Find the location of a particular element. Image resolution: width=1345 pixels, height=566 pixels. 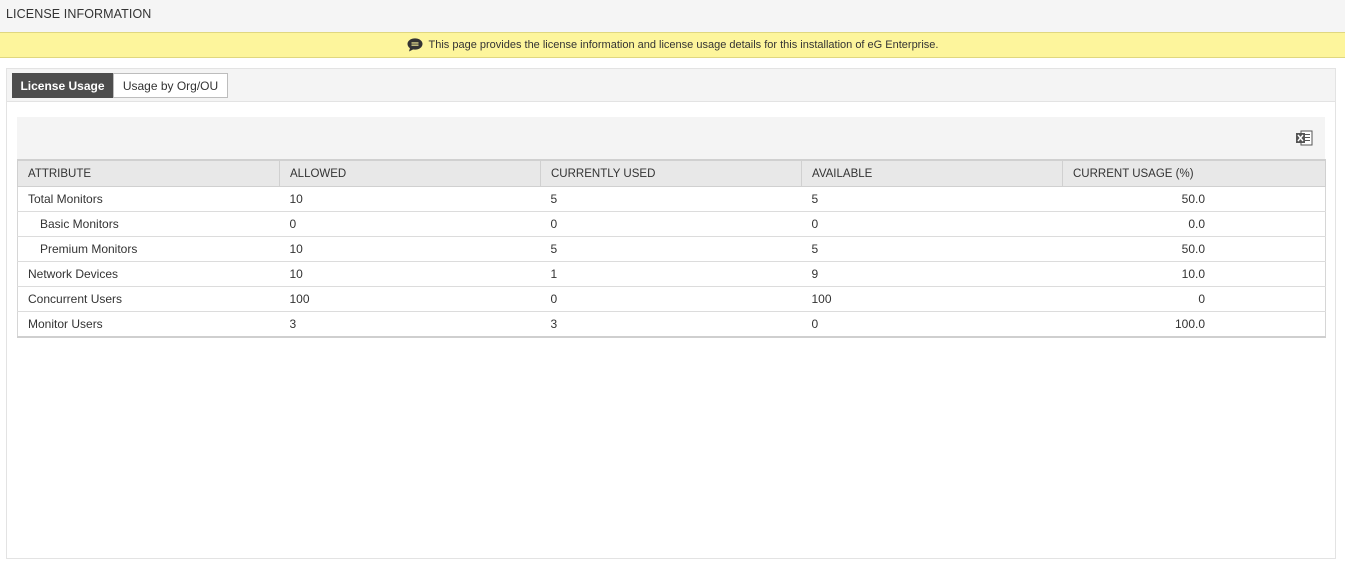

tab-usage-by-org-ou: Usage by Org/OU is located at coordinates (170, 85).